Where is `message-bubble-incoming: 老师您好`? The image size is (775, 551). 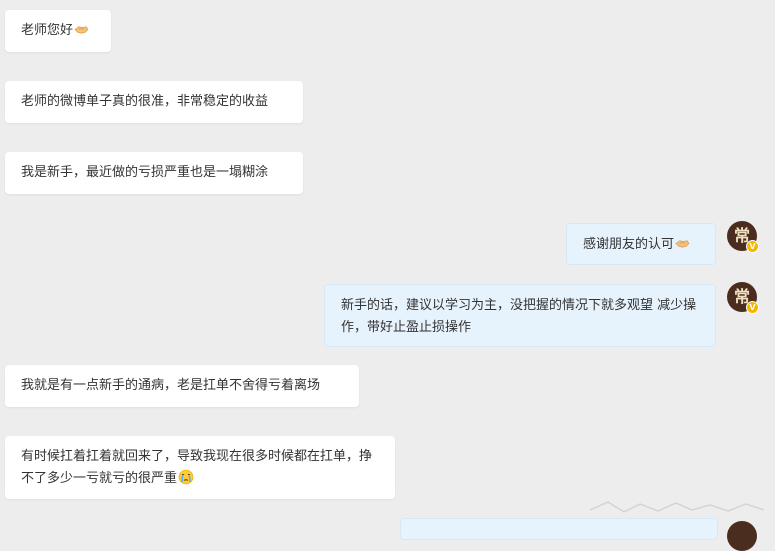
message-bubble-incoming: 老师您好 is located at coordinates (58, 31).